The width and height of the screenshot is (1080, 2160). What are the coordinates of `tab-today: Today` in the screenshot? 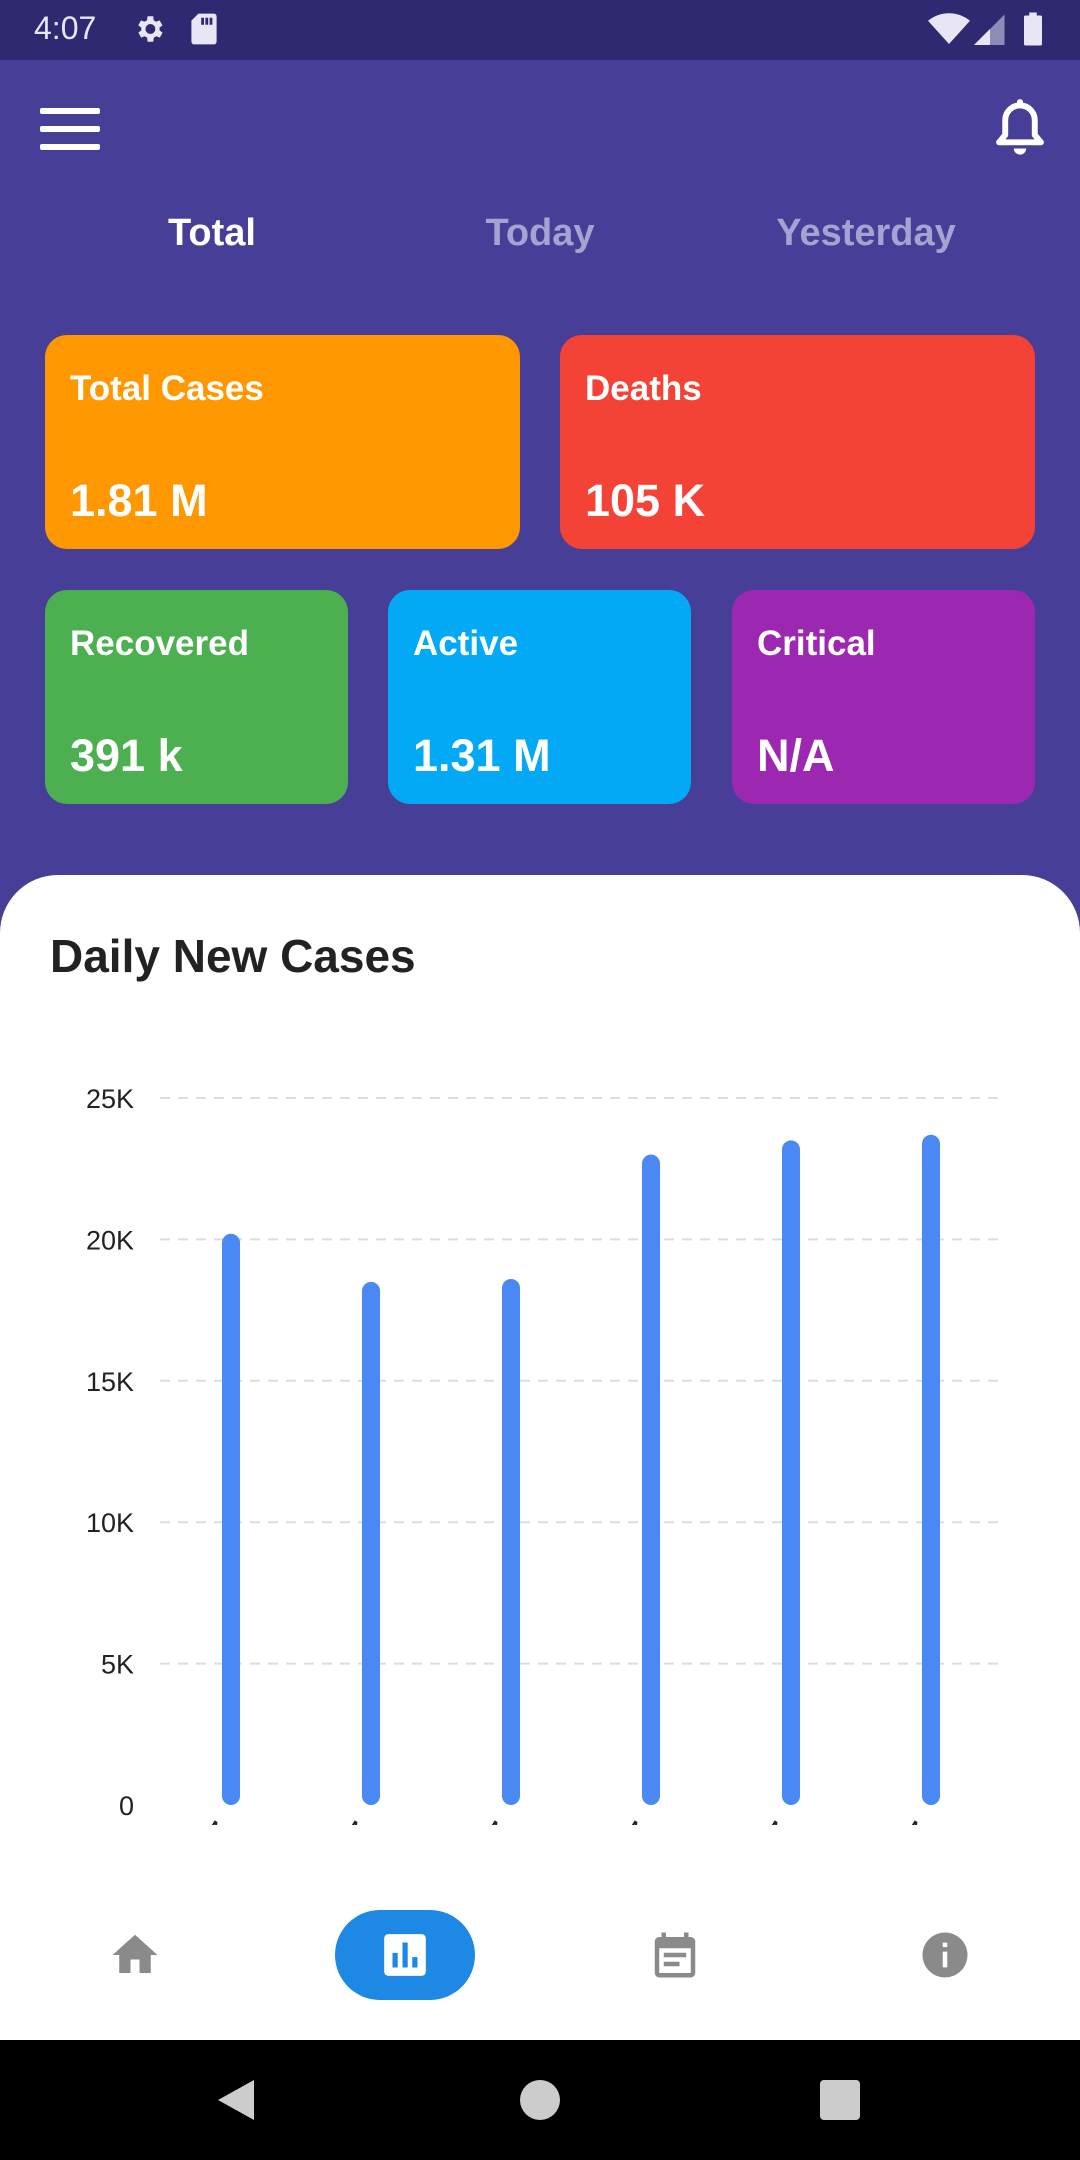 It's located at (540, 233).